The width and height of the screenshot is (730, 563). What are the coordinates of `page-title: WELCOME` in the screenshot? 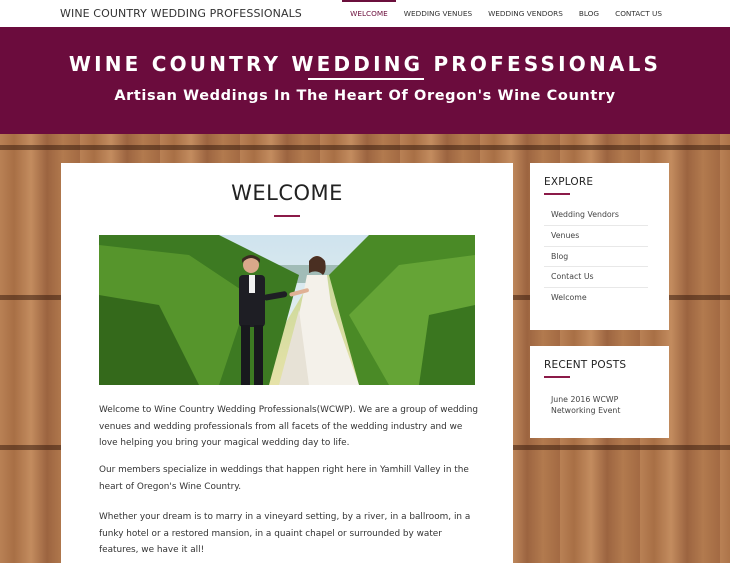 It's located at (287, 193).